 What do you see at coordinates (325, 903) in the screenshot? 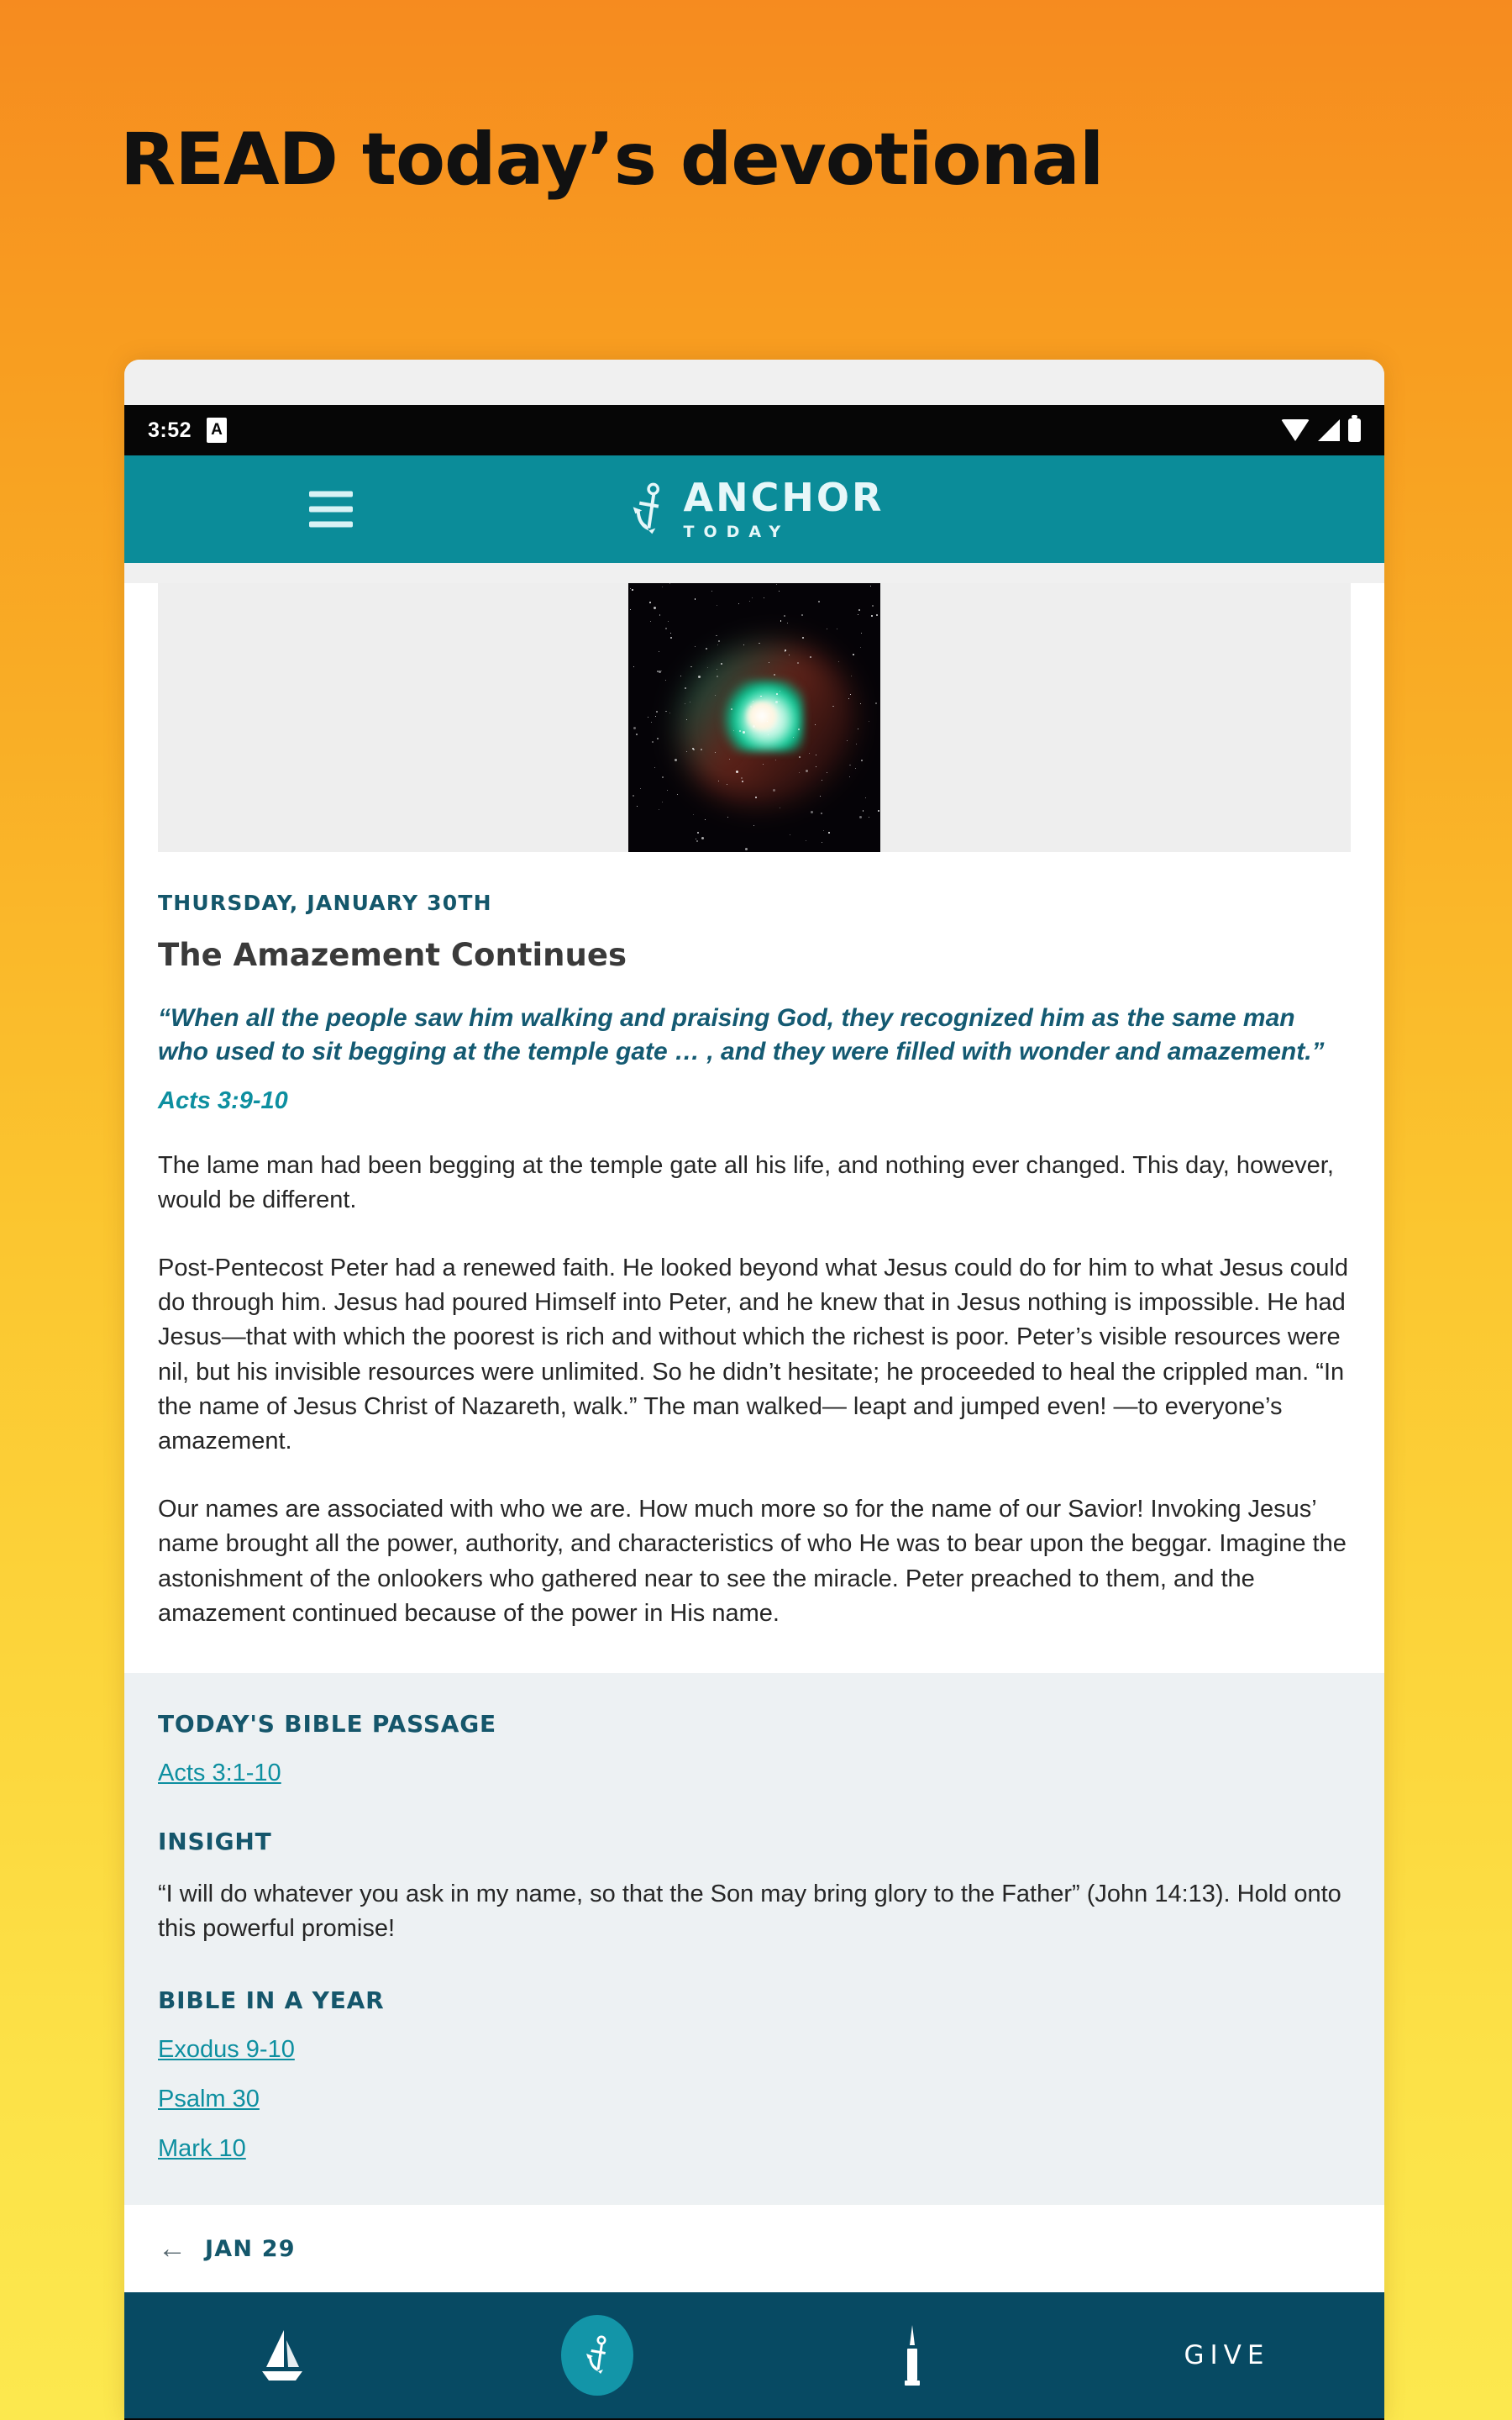
I see `date-kicker: THURSDAY, JANUARY 30TH` at bounding box center [325, 903].